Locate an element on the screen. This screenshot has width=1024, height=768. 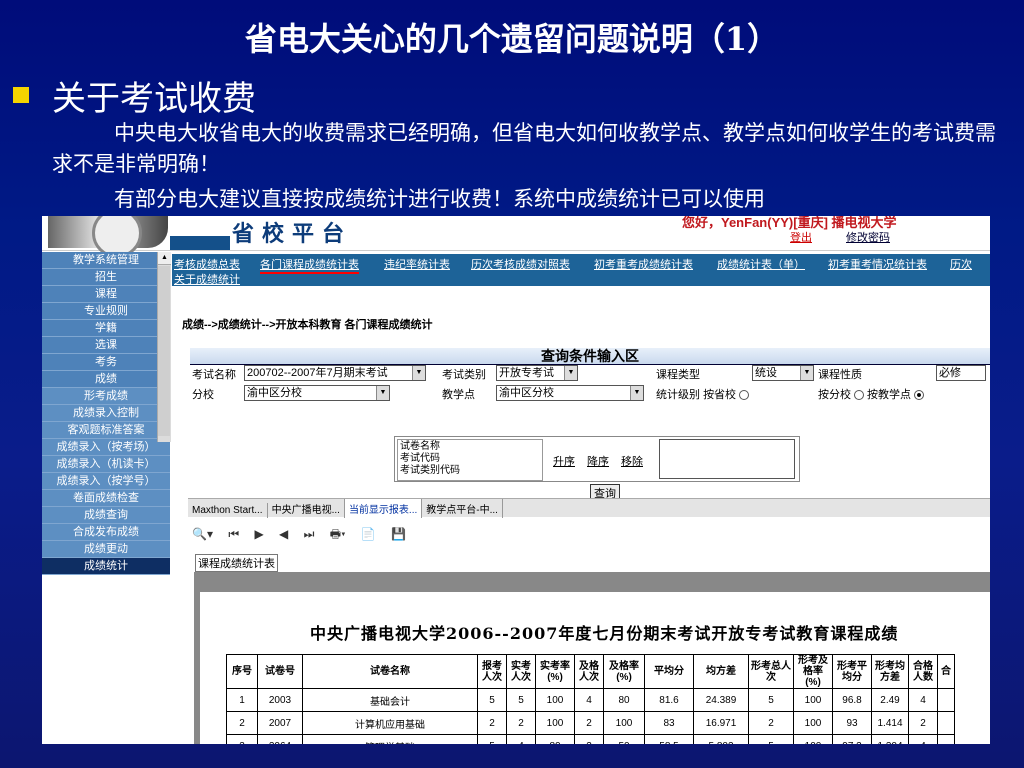
last-page-icon: ⏭ is located at coordinates (309, 534).